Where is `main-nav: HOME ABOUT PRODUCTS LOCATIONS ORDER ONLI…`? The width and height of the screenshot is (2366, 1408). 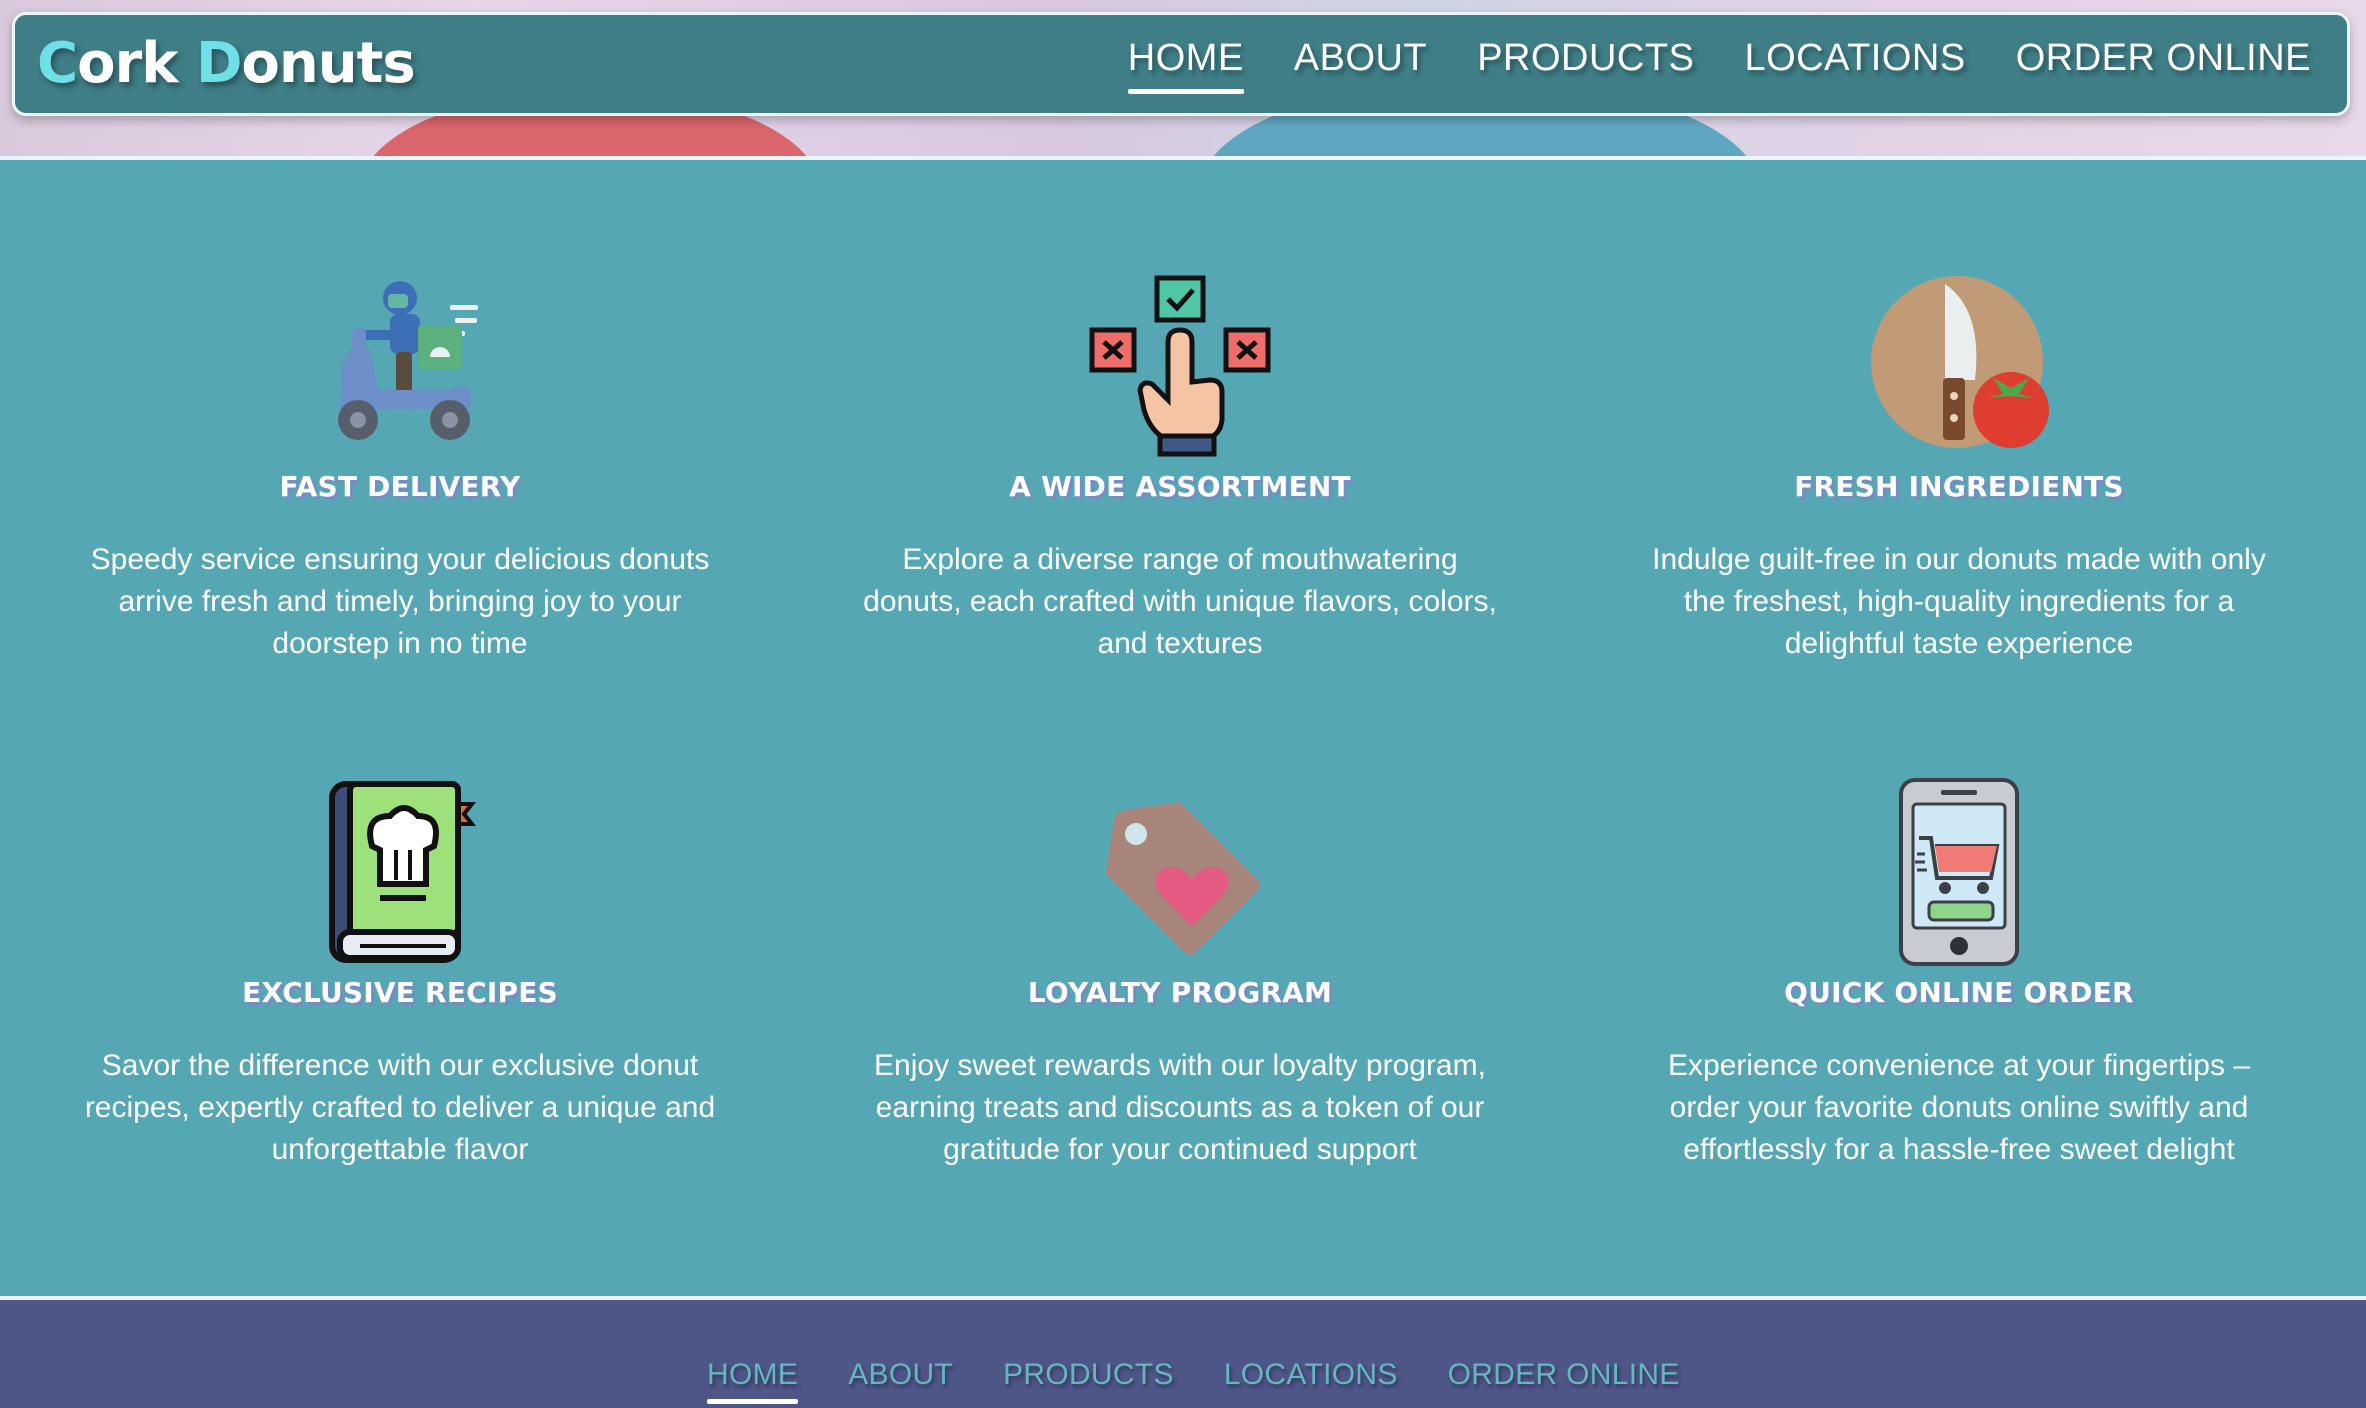 main-nav: HOME ABOUT PRODUCTS LOCATIONS ORDER ONLI… is located at coordinates (1719, 65).